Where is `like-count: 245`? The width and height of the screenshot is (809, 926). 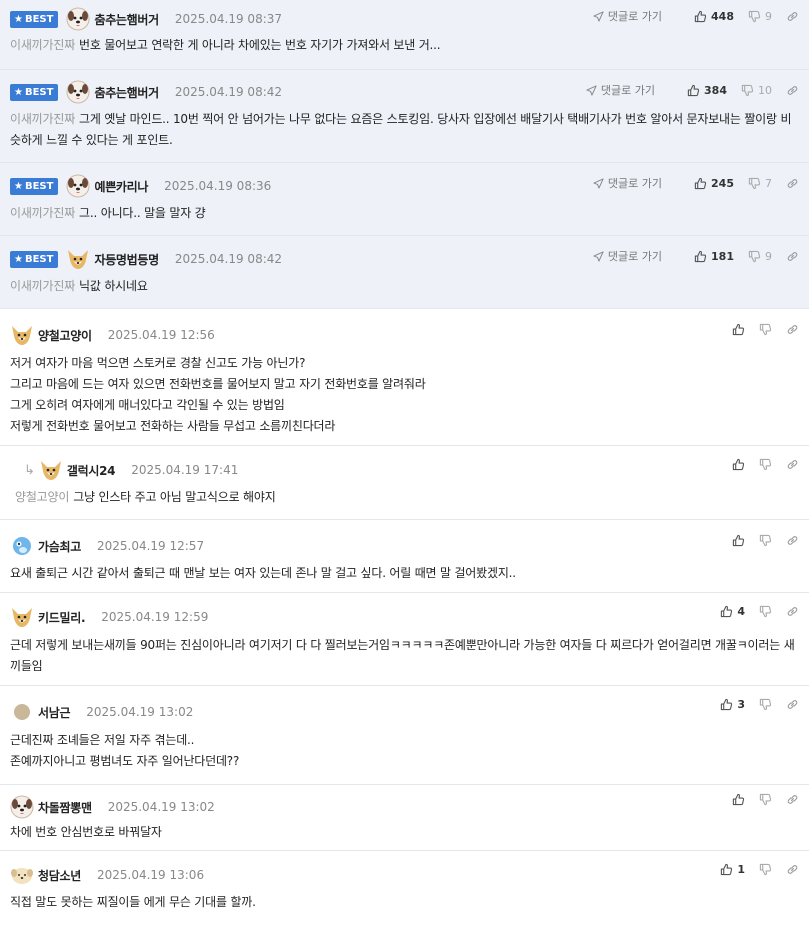 like-count: 245 is located at coordinates (722, 183).